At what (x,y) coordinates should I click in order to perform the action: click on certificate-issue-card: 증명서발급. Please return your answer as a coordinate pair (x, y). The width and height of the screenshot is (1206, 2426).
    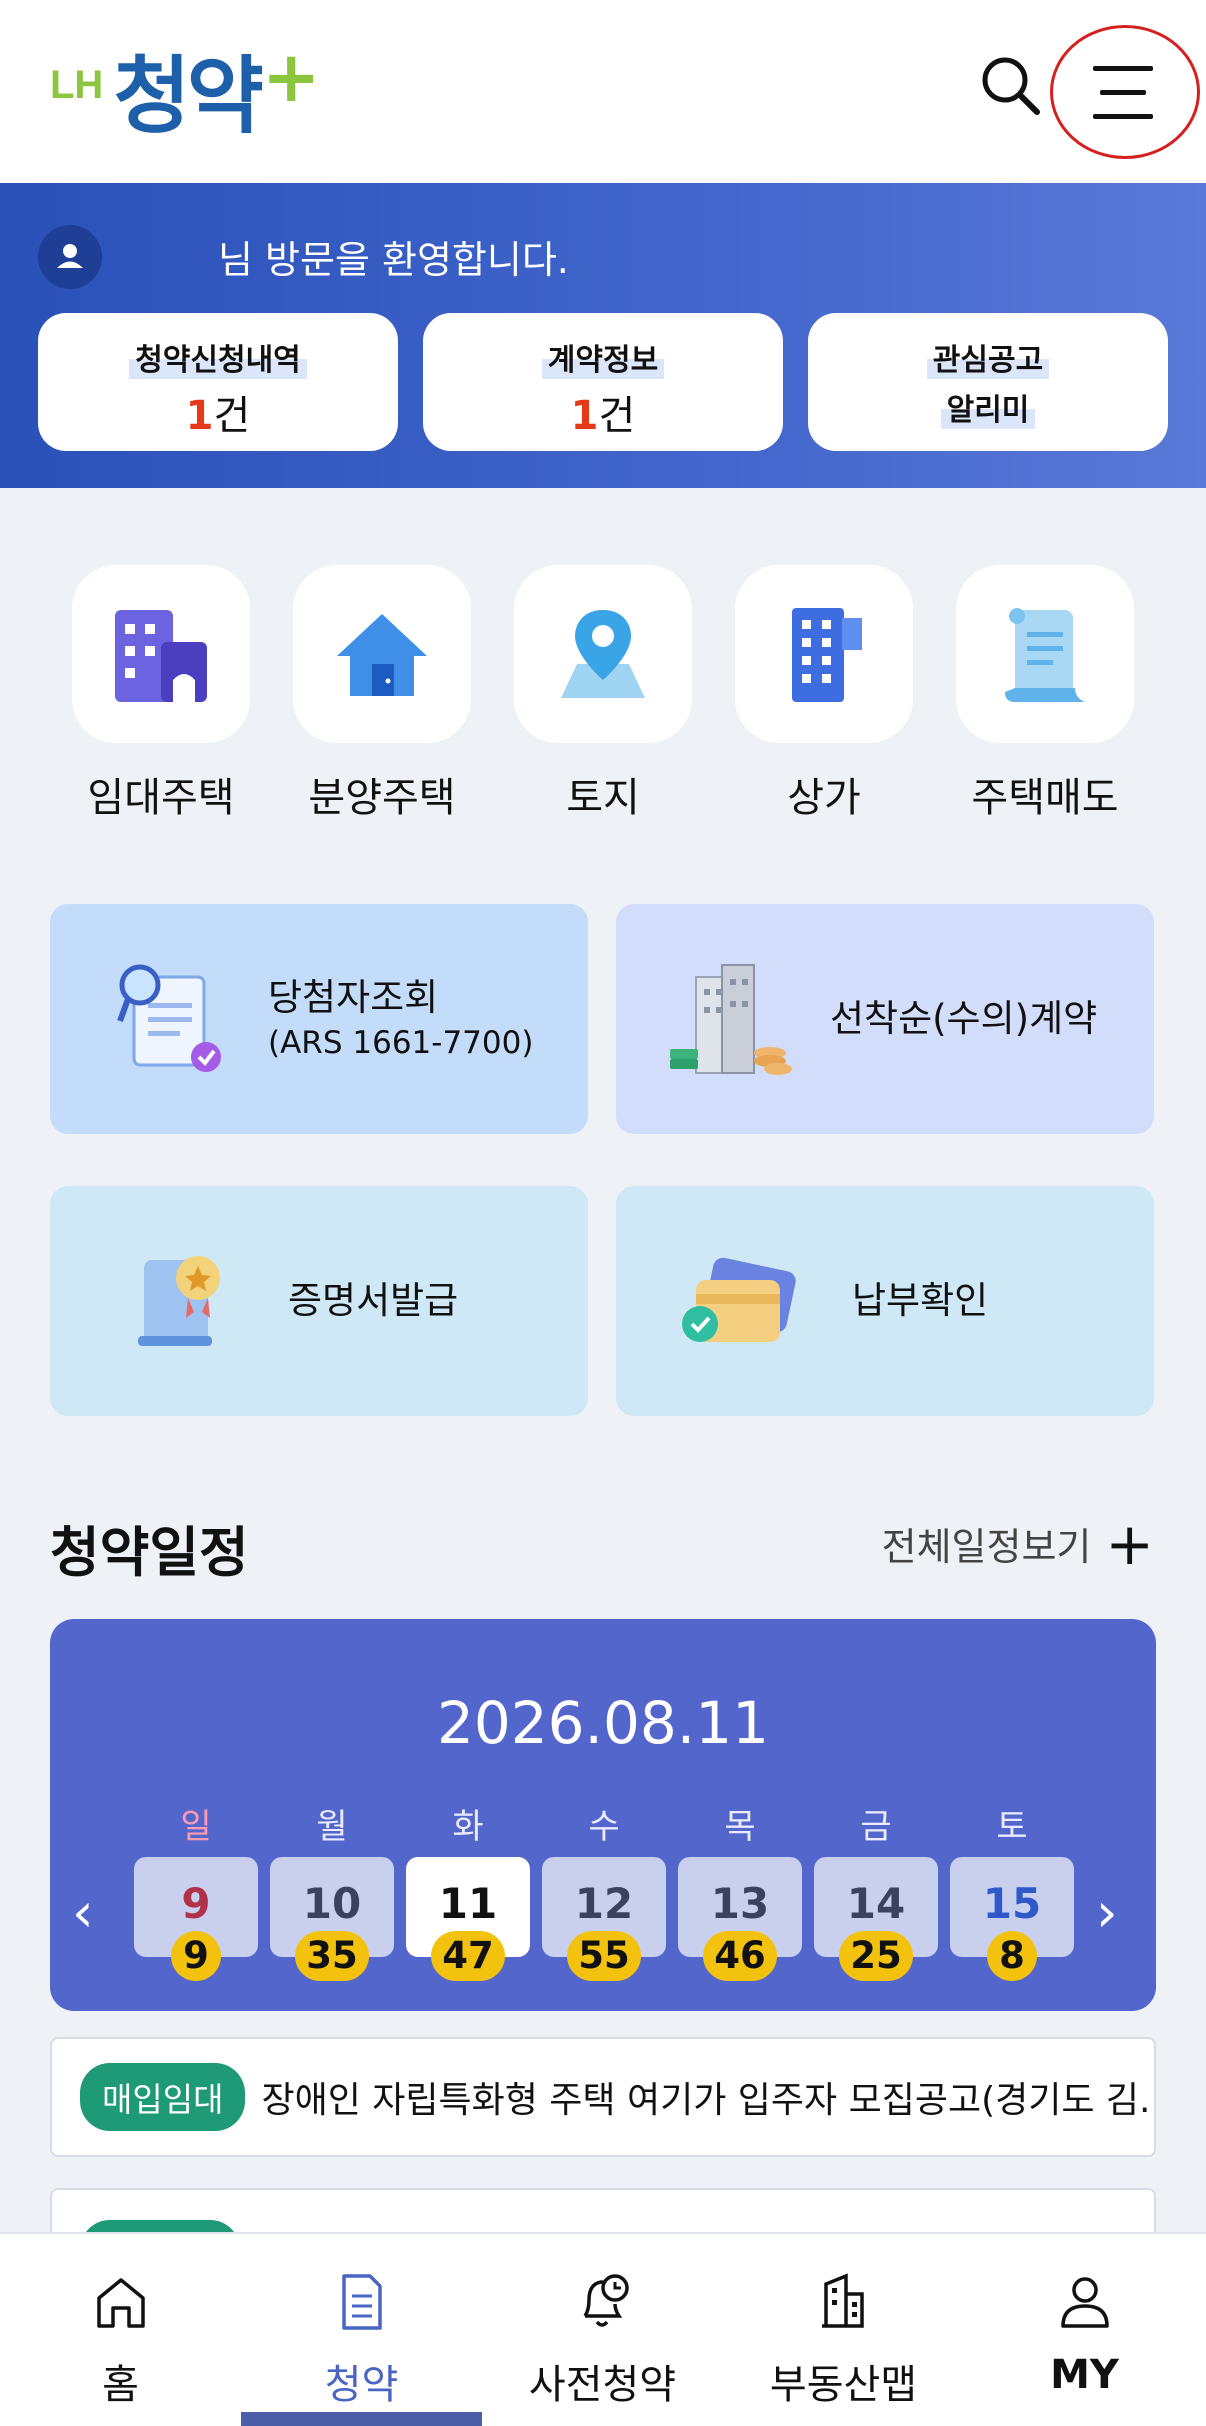
    Looking at the image, I should click on (319, 1301).